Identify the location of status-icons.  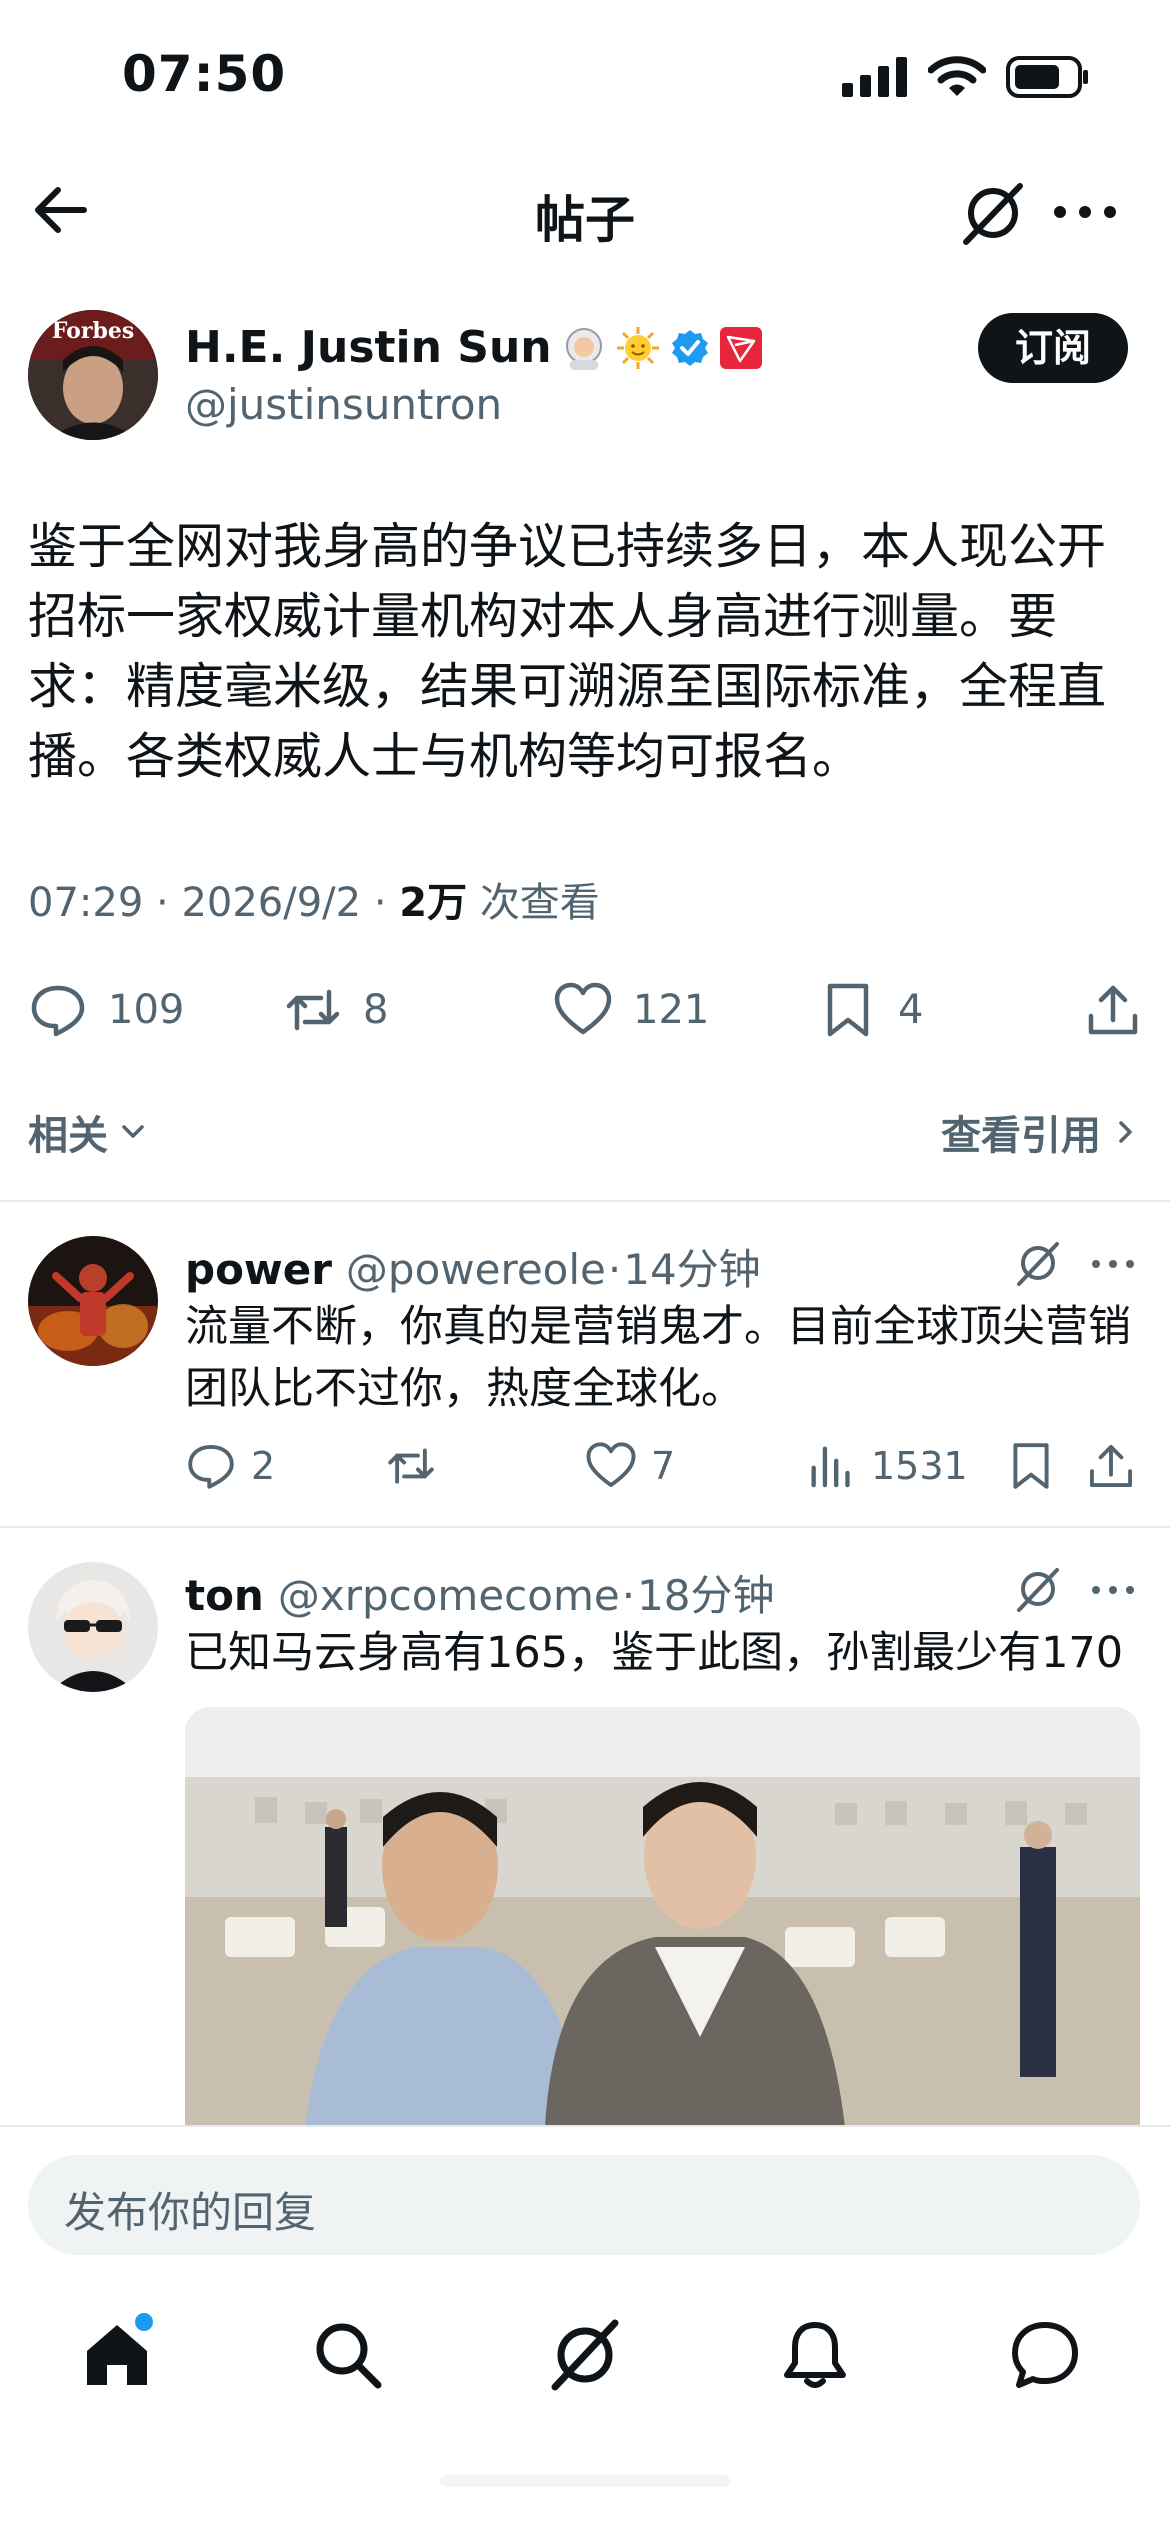
(966, 77).